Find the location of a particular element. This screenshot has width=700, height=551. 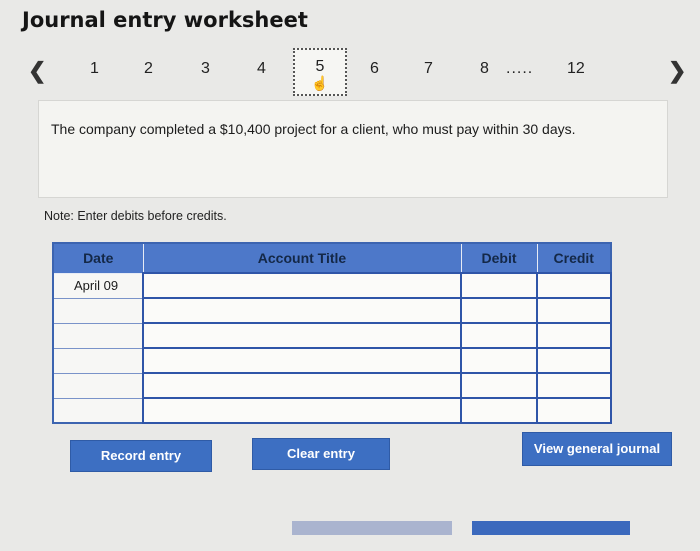

date-cell: April 09 is located at coordinates (98, 285).